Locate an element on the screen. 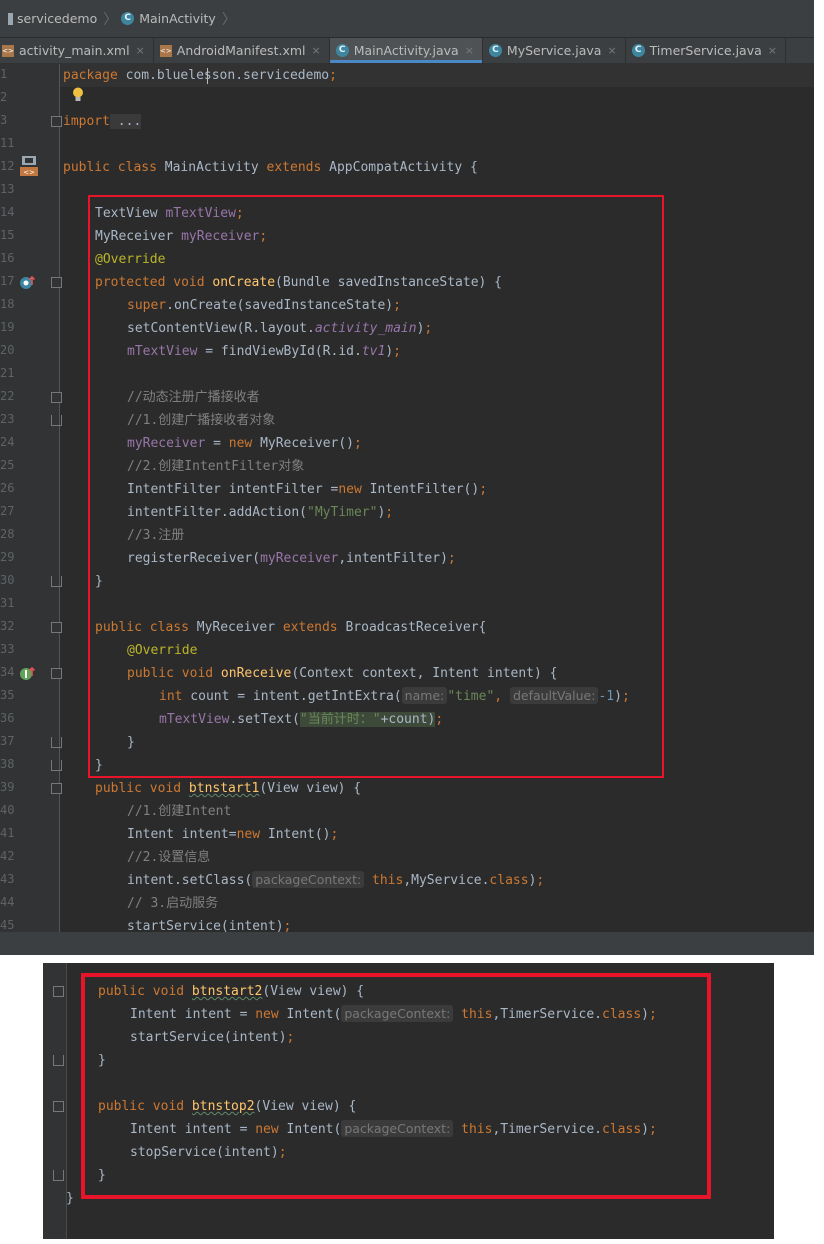 This screenshot has width=824, height=1244. line-number: 32 is located at coordinates (7, 626).